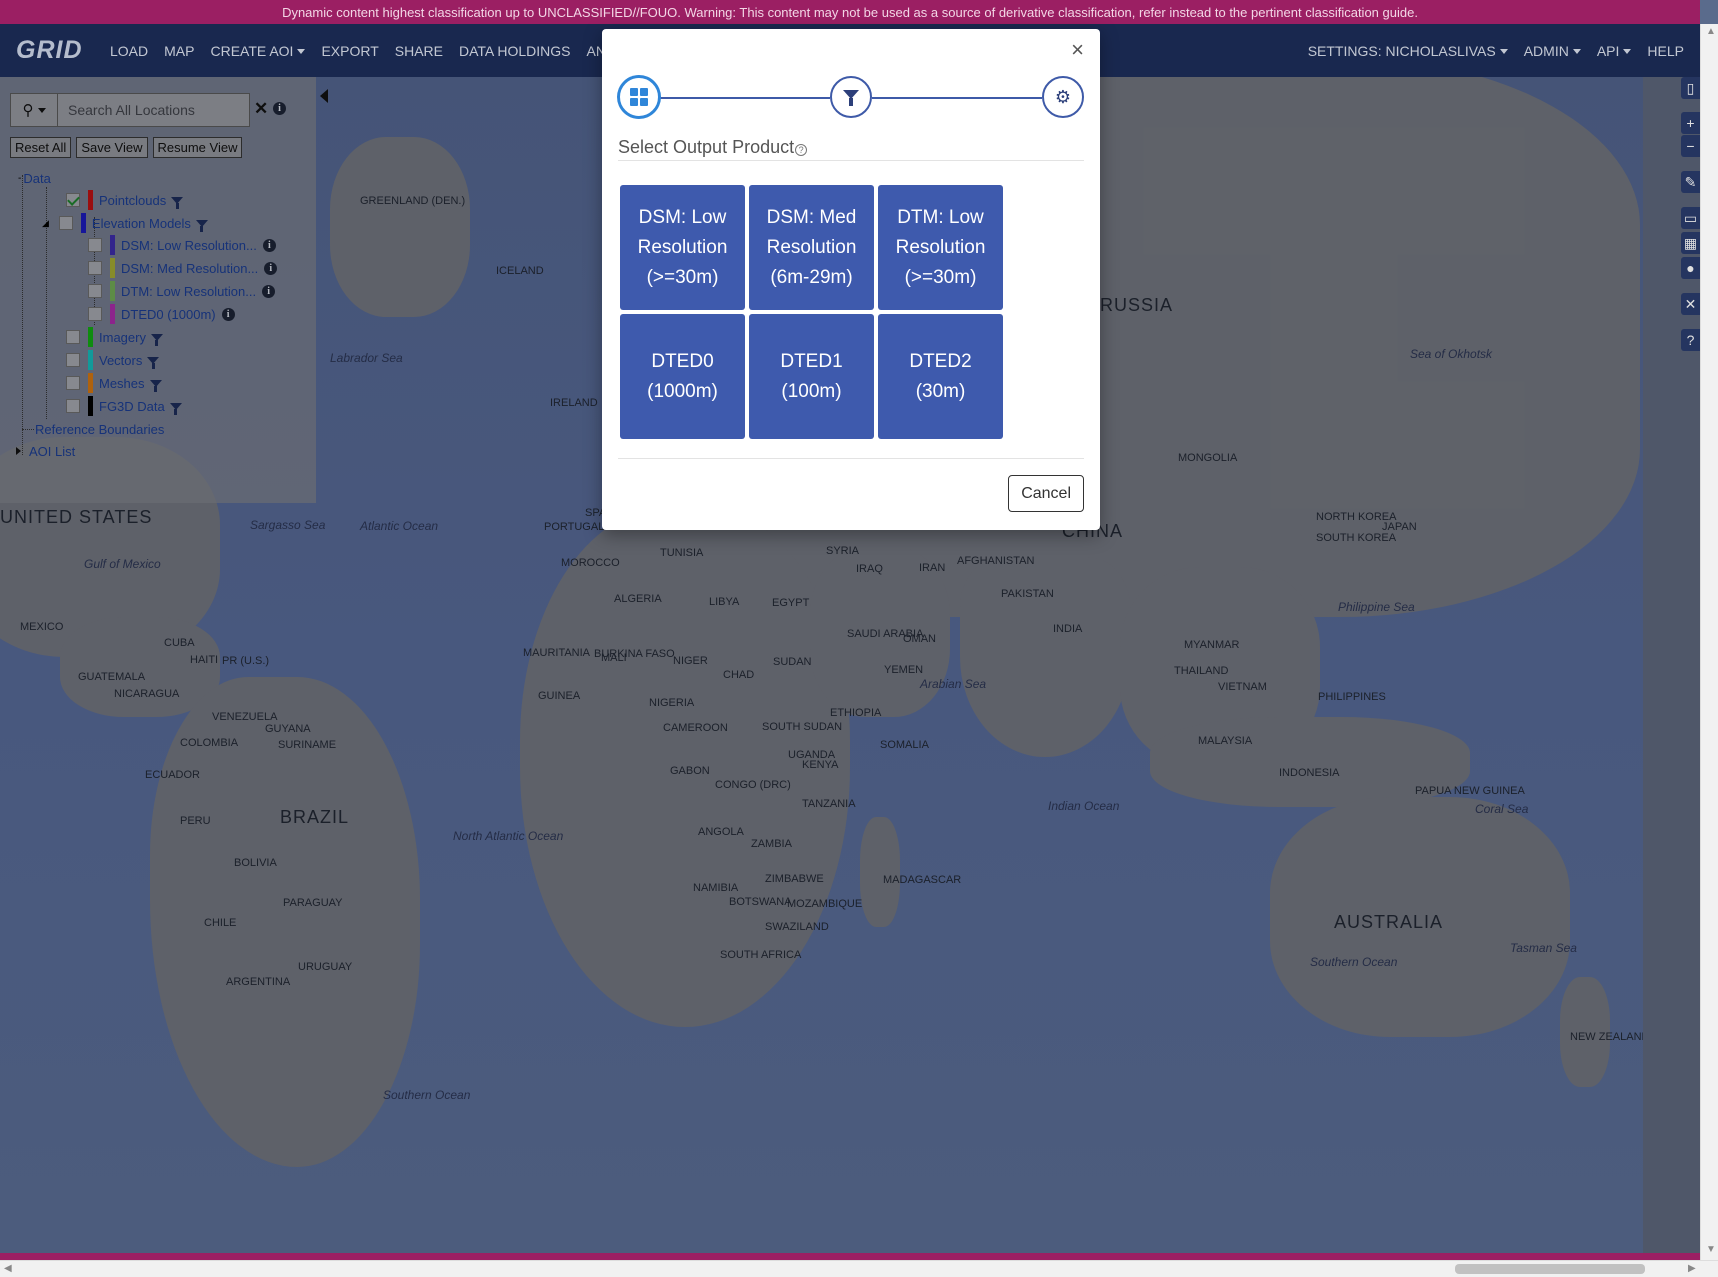 This screenshot has height=1277, width=1718. What do you see at coordinates (706, 147) in the screenshot?
I see `modal-title-text: Select Output Product` at bounding box center [706, 147].